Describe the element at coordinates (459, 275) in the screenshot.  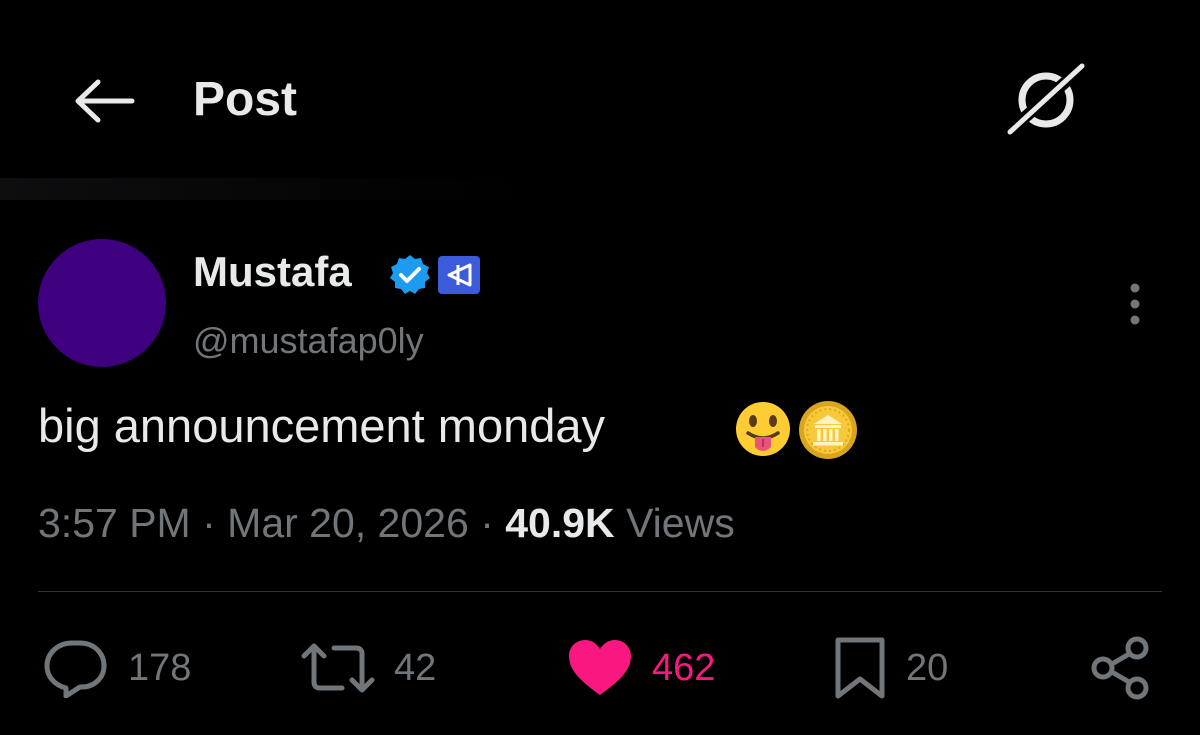
I see `affiliate-logo-icon` at that location.